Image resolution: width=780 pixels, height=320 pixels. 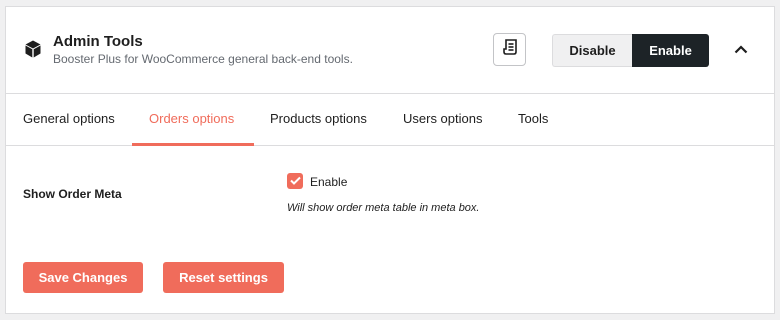 What do you see at coordinates (533, 119) in the screenshot?
I see `tab-tools: Tools` at bounding box center [533, 119].